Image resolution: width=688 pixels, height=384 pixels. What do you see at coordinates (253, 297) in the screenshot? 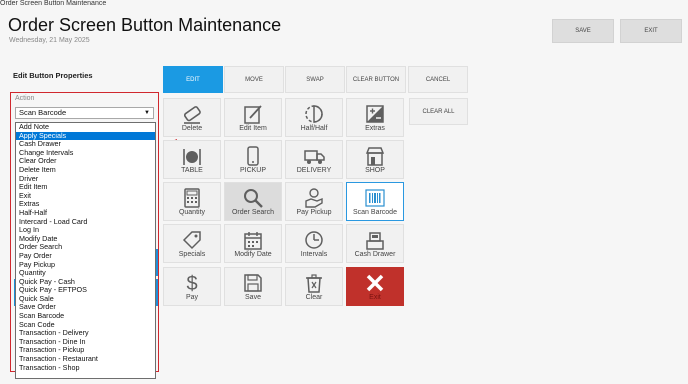
I see `tile-label: Save` at bounding box center [253, 297].